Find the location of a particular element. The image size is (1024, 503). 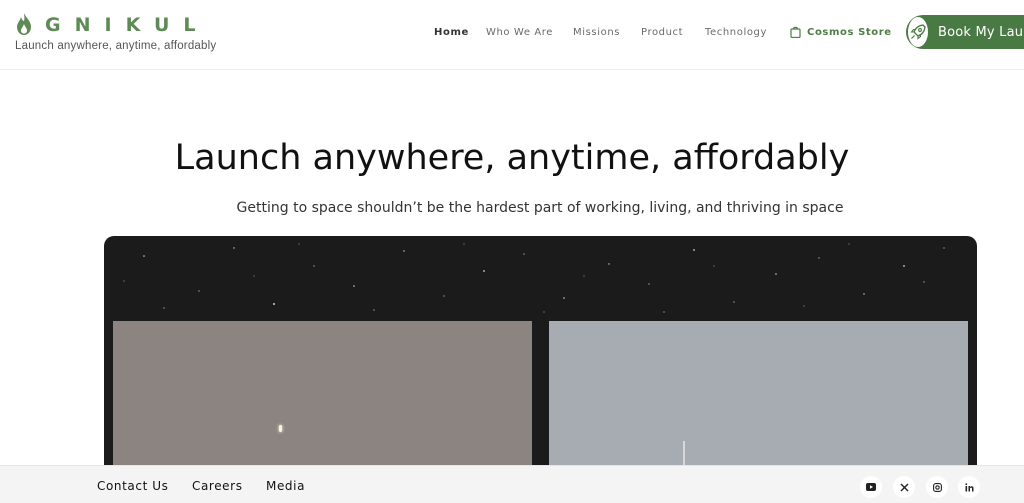

footer-contact-us-link: Contact Us is located at coordinates (133, 486).